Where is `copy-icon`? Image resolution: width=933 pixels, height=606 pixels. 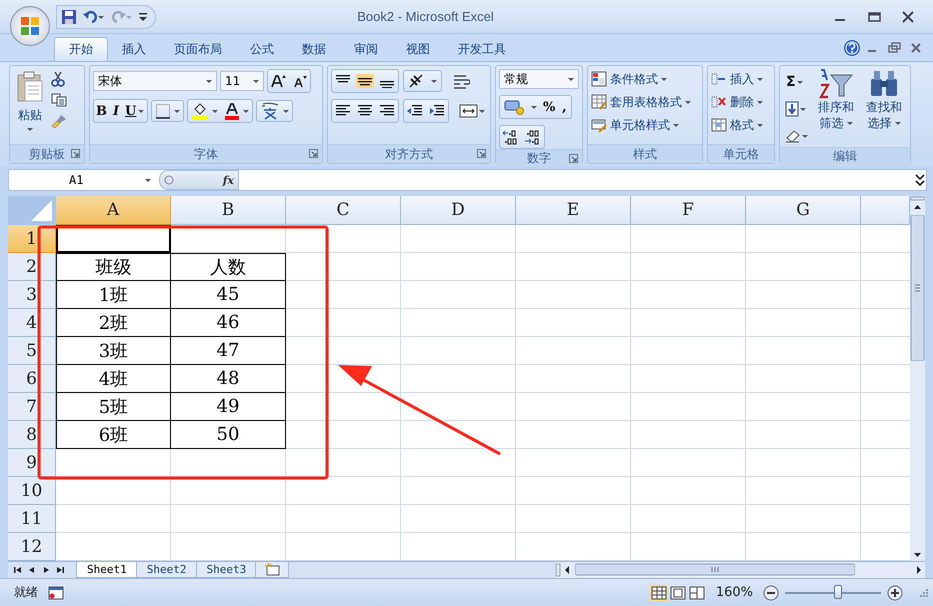
copy-icon is located at coordinates (59, 100).